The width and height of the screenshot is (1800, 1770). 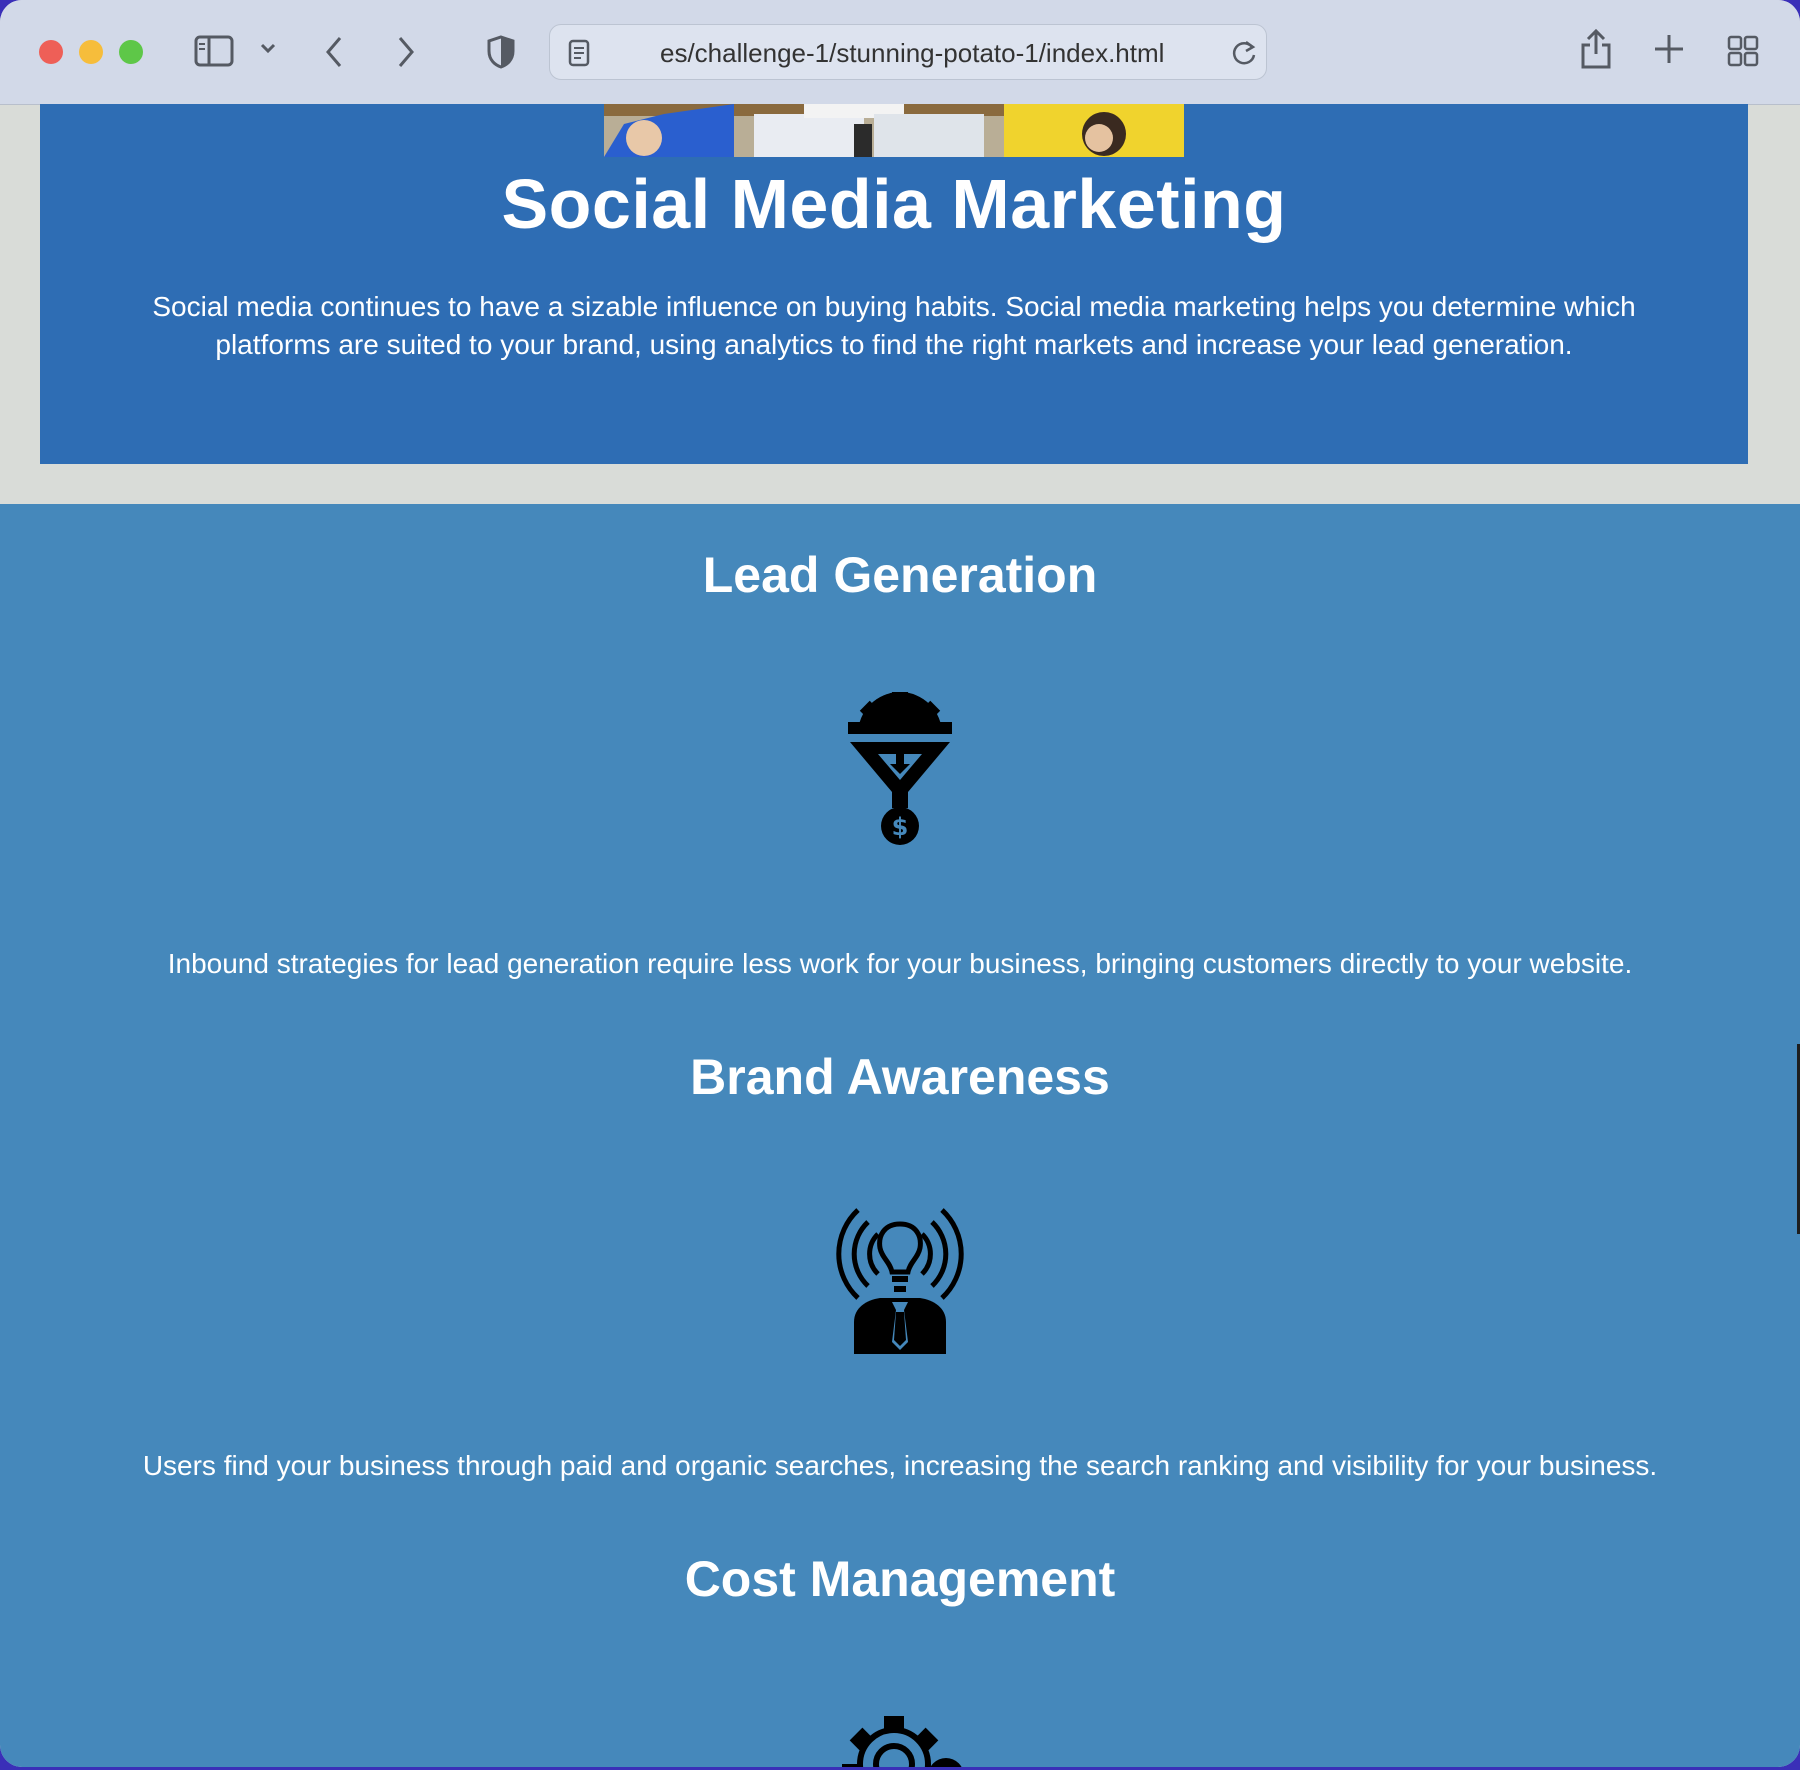 I want to click on page-icon, so click(x=579, y=55).